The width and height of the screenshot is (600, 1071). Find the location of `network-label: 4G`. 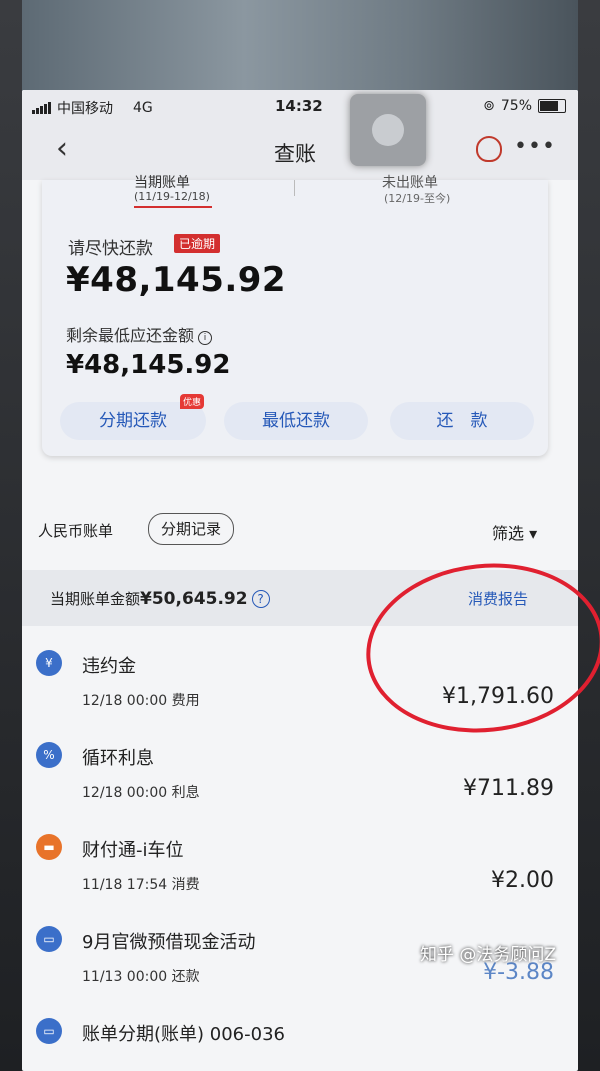

network-label: 4G is located at coordinates (143, 108).